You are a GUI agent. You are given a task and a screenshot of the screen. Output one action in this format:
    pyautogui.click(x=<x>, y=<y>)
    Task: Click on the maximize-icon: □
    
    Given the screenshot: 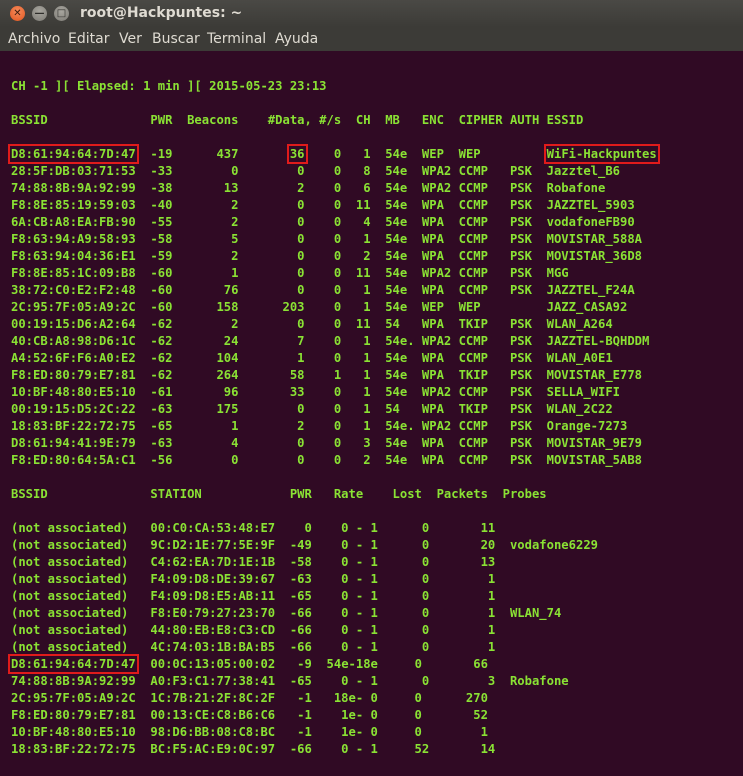 What is the action you would take?
    pyautogui.click(x=61, y=13)
    